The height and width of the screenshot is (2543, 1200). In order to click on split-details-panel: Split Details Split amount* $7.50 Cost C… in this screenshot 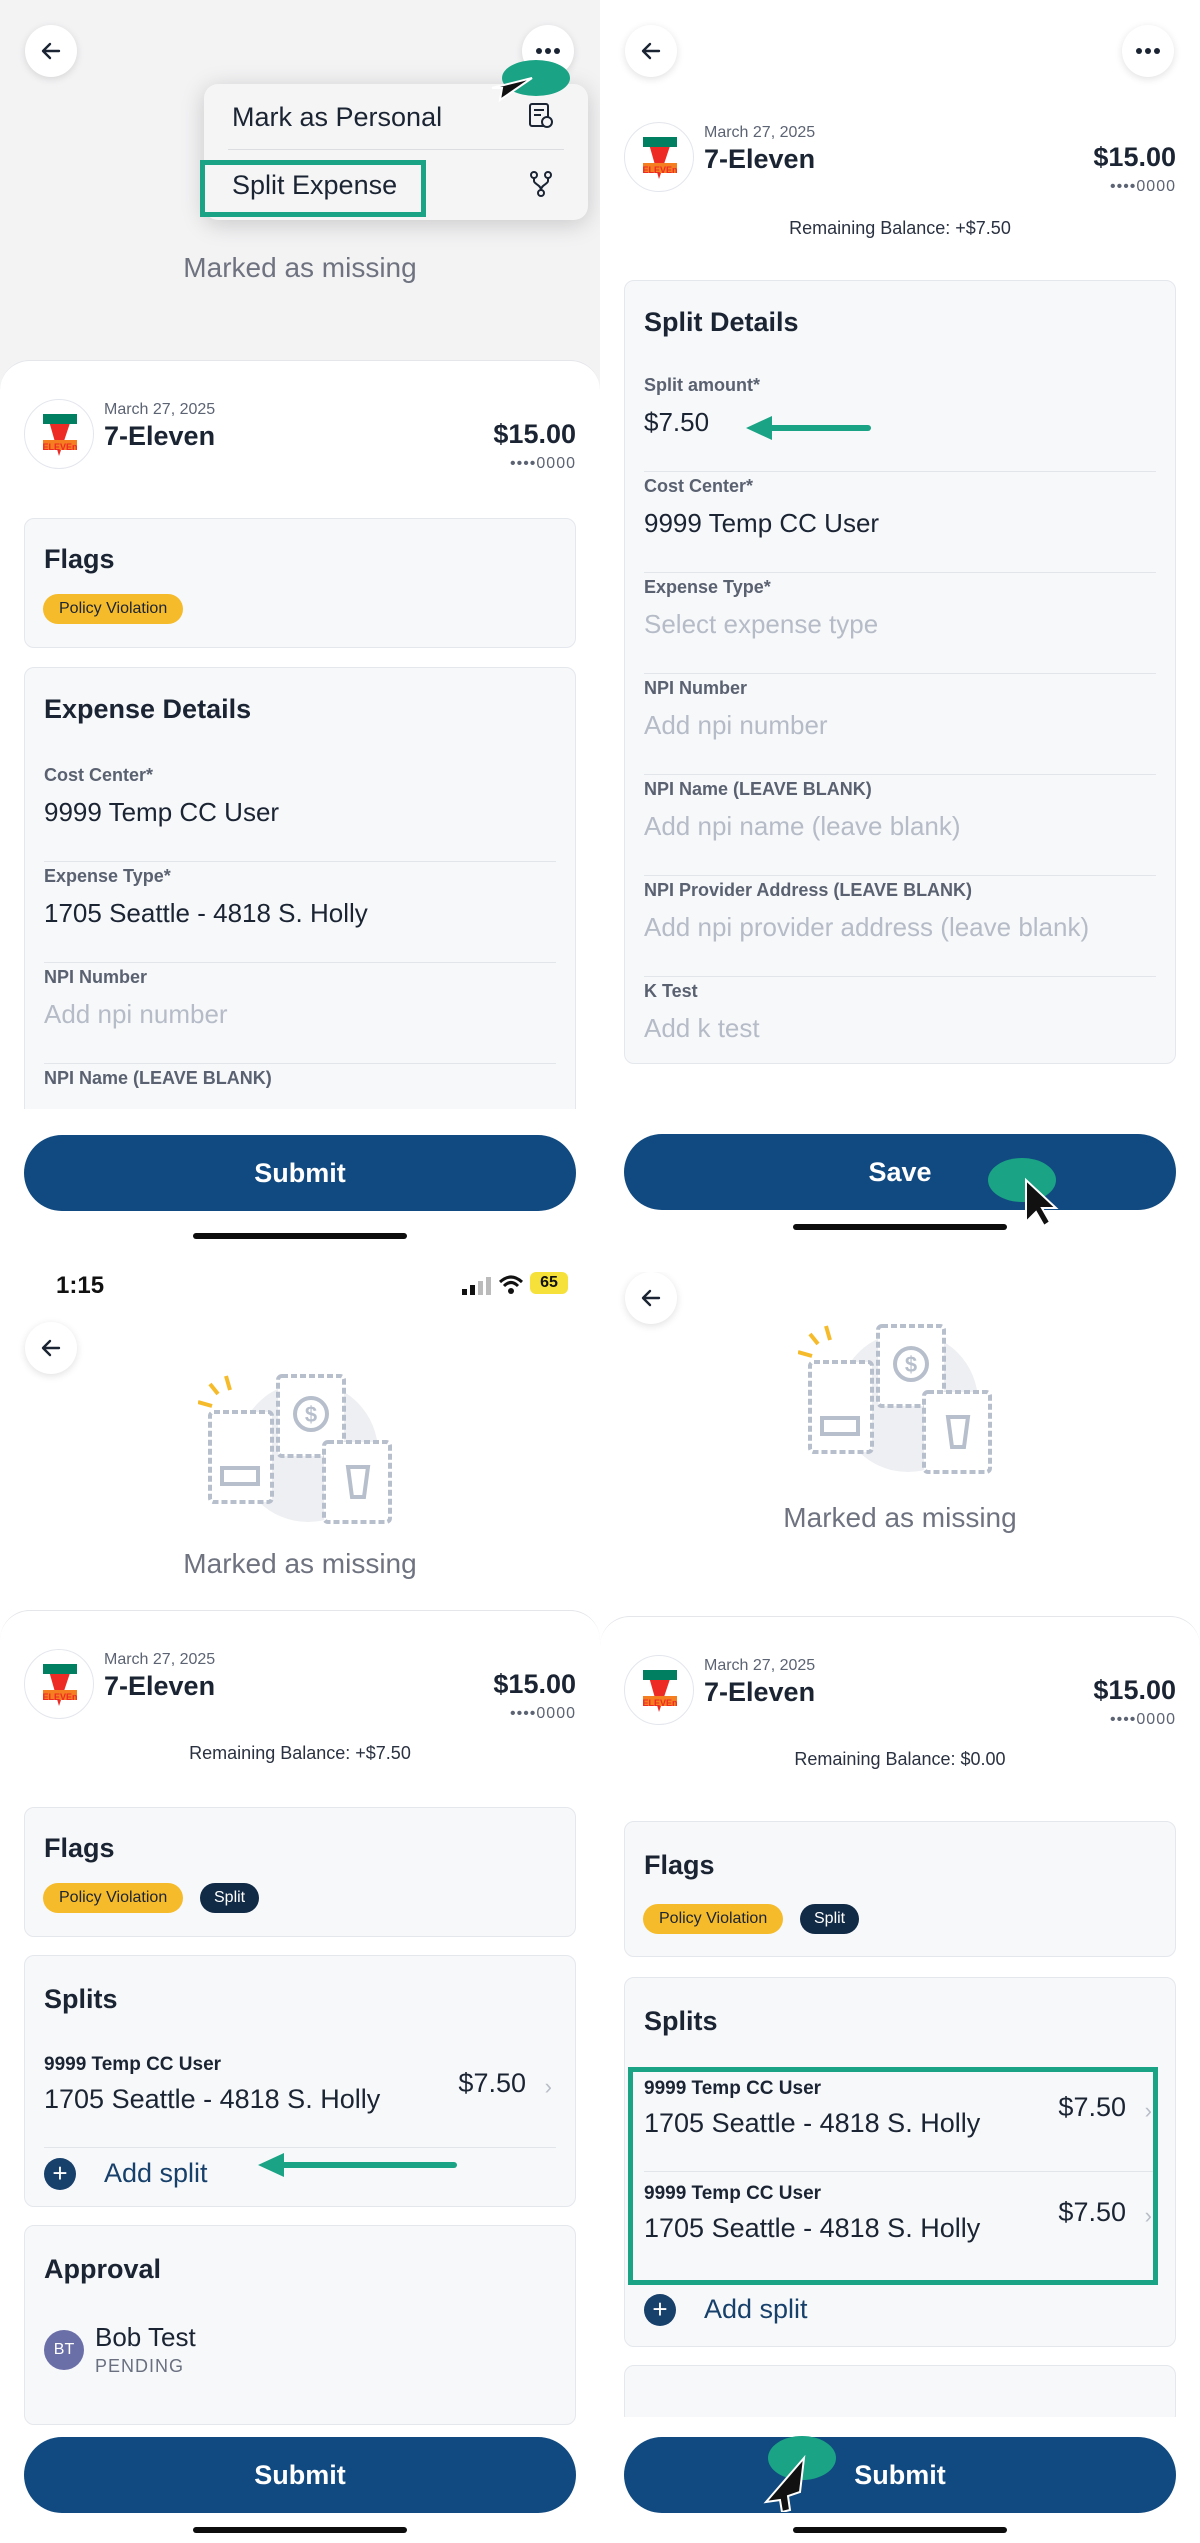, I will do `click(900, 672)`.